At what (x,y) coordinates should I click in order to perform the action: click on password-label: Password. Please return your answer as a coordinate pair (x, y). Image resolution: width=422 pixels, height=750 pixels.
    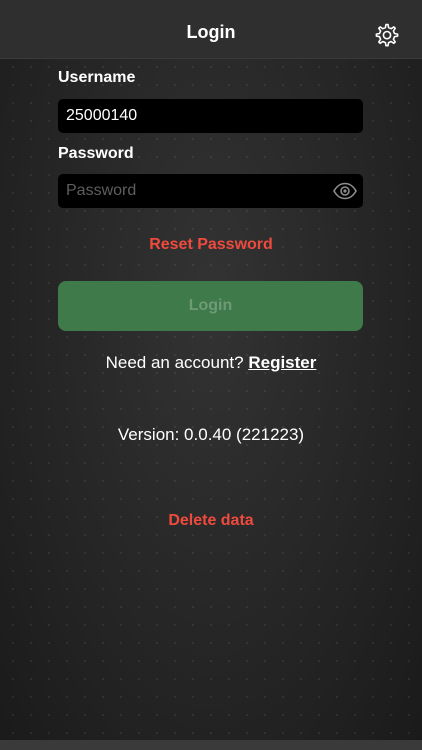
    Looking at the image, I should click on (96, 153).